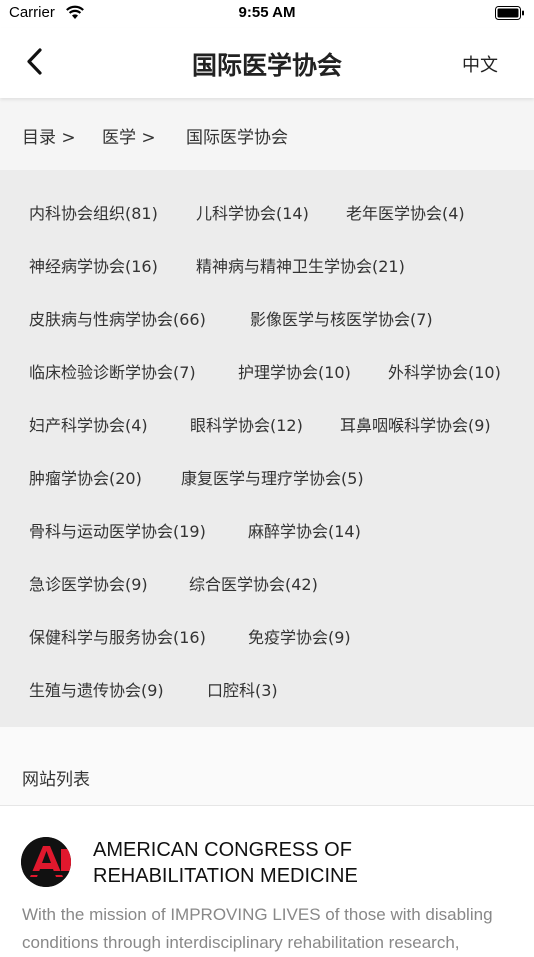 This screenshot has width=534, height=957. Describe the element at coordinates (117, 530) in the screenshot. I see `category-item: 骨科与运动医学协会(19)` at that location.